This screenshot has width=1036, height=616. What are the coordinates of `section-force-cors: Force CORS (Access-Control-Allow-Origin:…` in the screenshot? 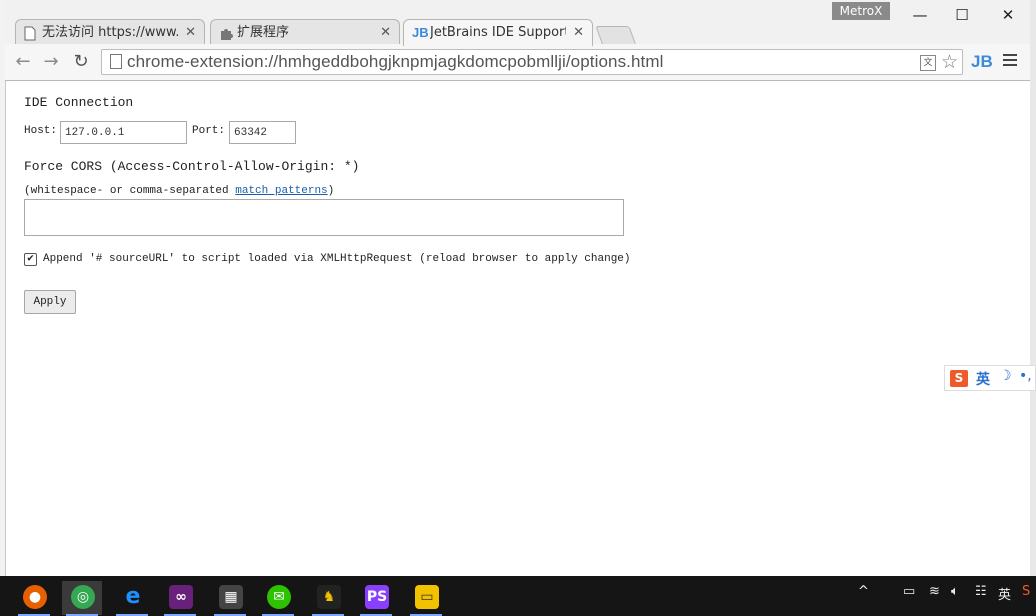 It's located at (192, 166).